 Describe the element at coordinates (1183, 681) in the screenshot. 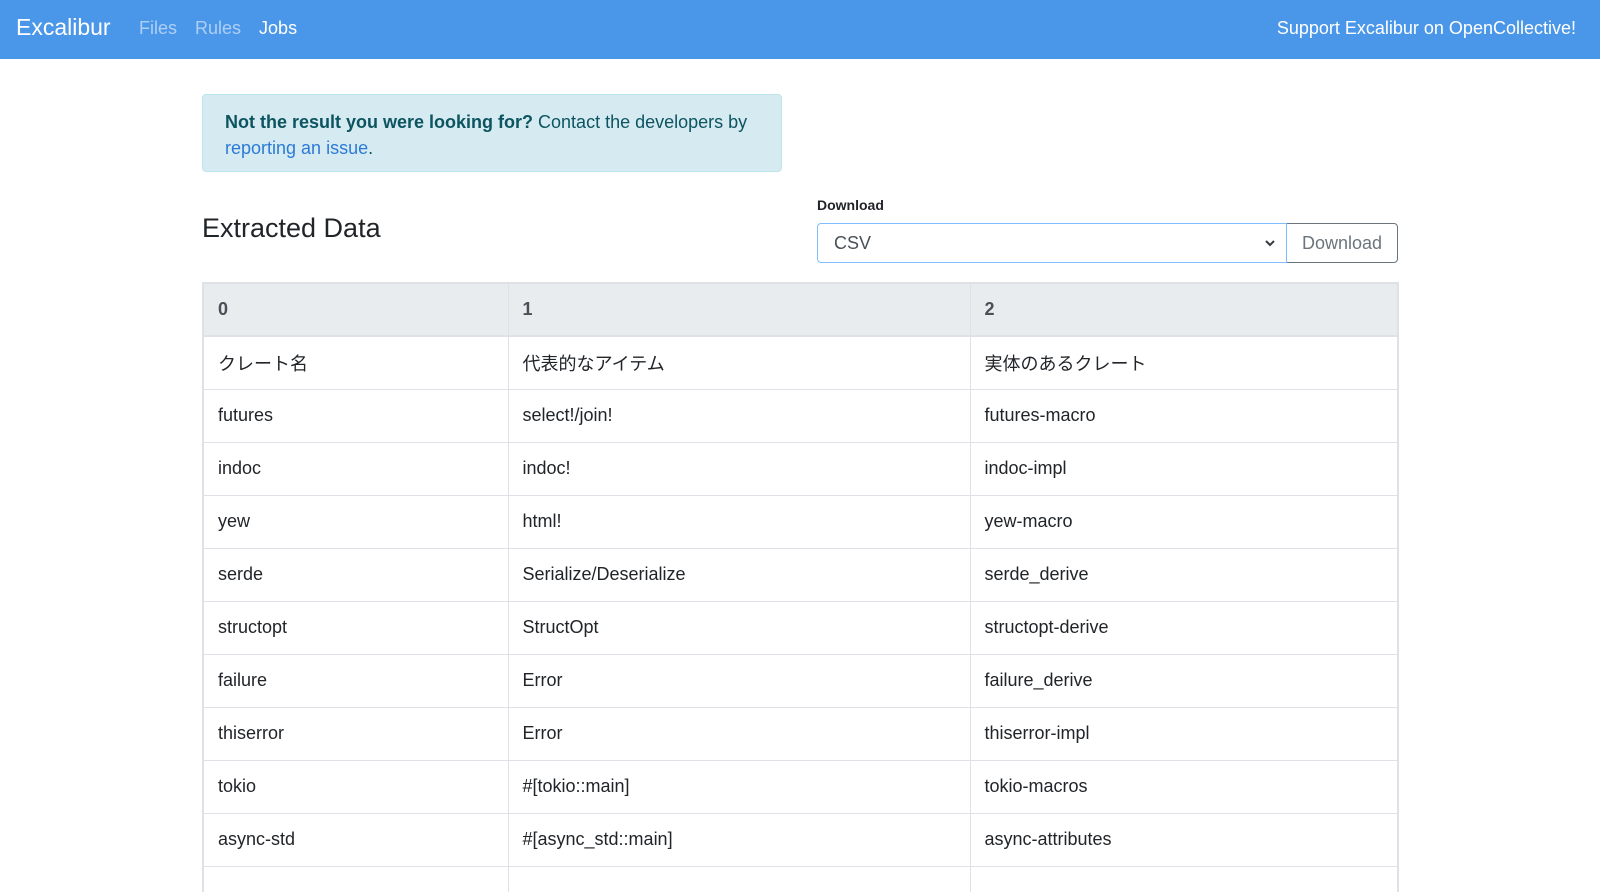

I see `table-cell: failure_derive` at that location.